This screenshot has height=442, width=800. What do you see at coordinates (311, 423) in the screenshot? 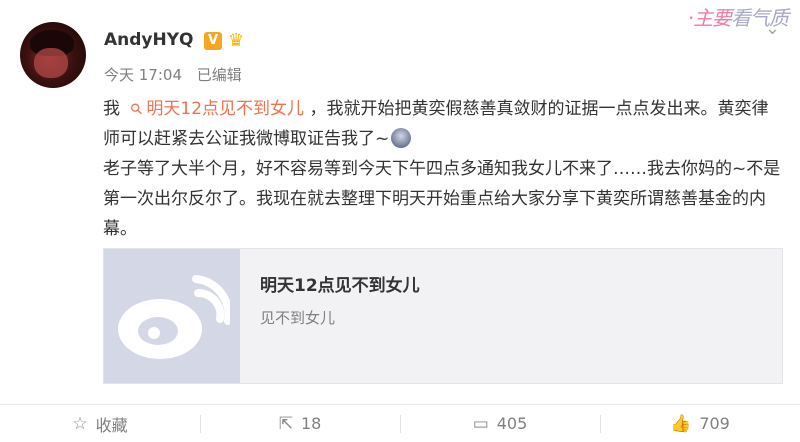
I see `repost-count: 18` at bounding box center [311, 423].